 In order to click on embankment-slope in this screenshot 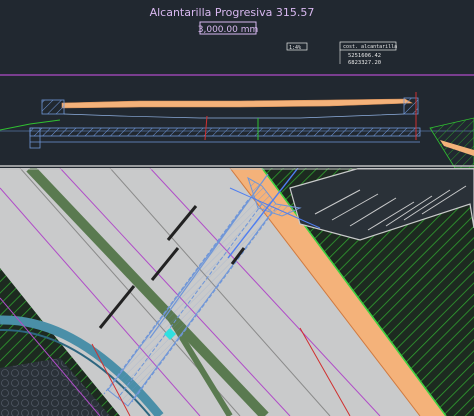, I will do `click(234, 116)`.